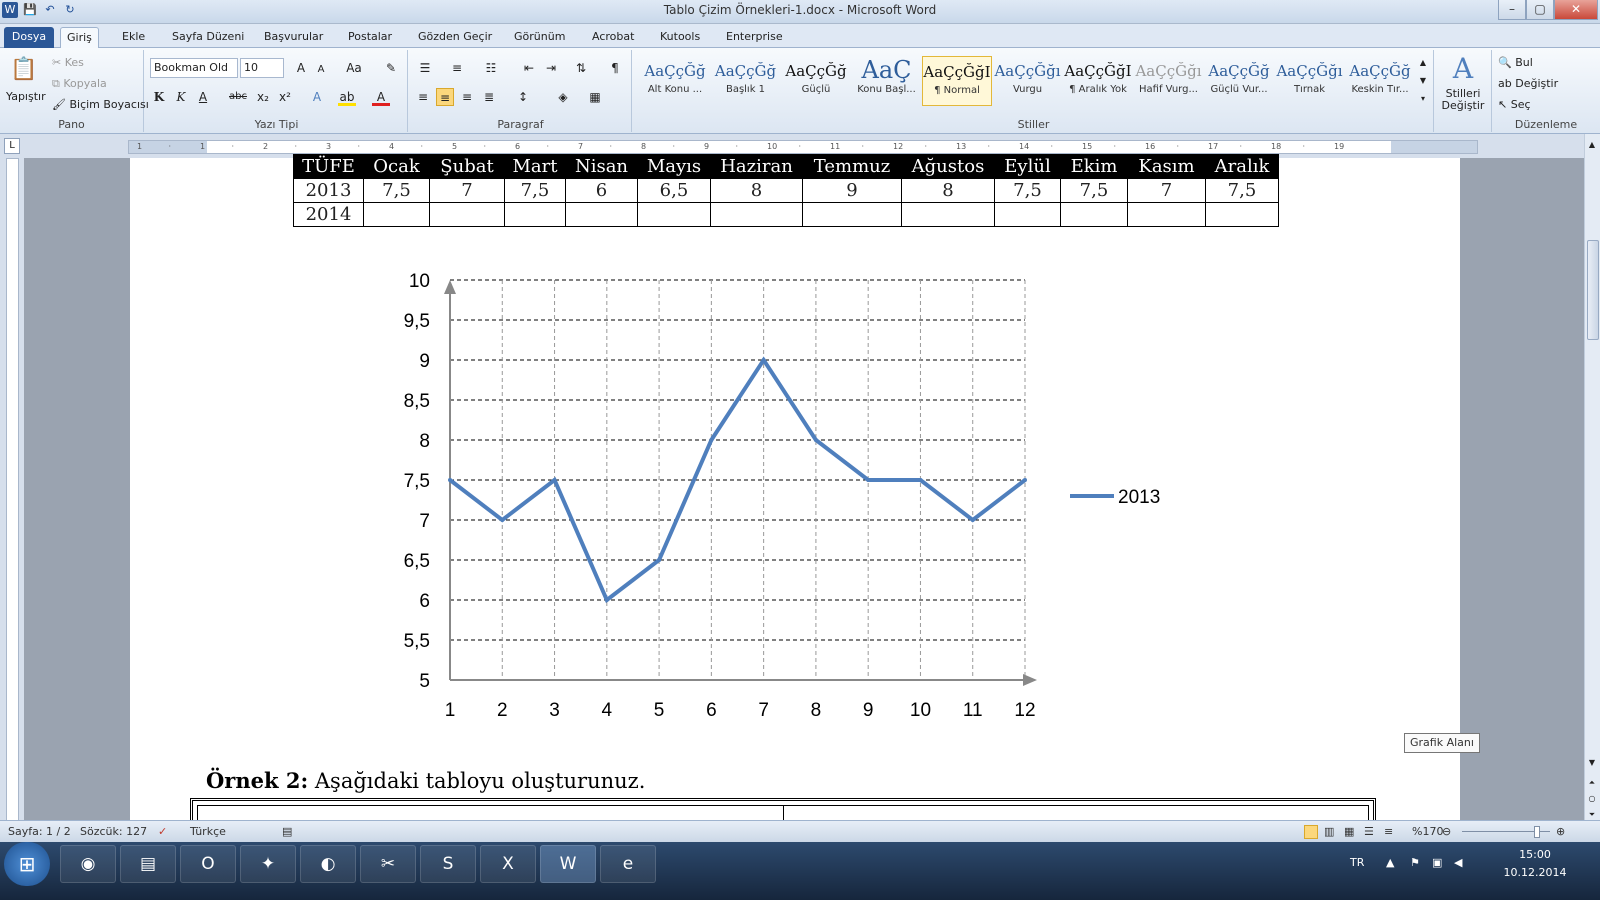  I want to click on draft-icon: ≡, so click(1388, 831).